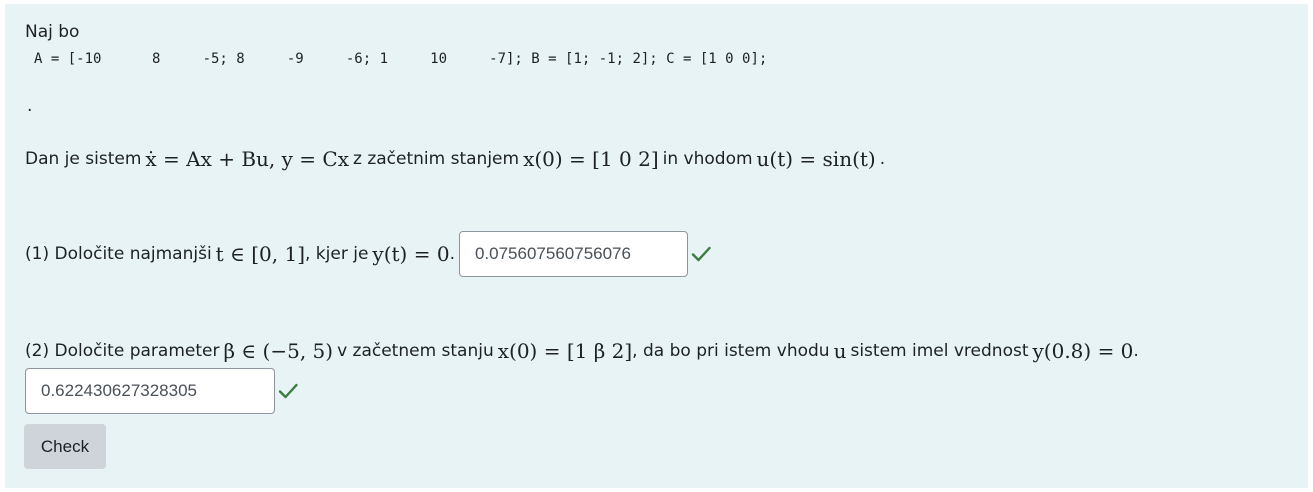 The width and height of the screenshot is (1313, 492). What do you see at coordinates (337, 254) in the screenshot?
I see `q1-mid: , kjer je` at bounding box center [337, 254].